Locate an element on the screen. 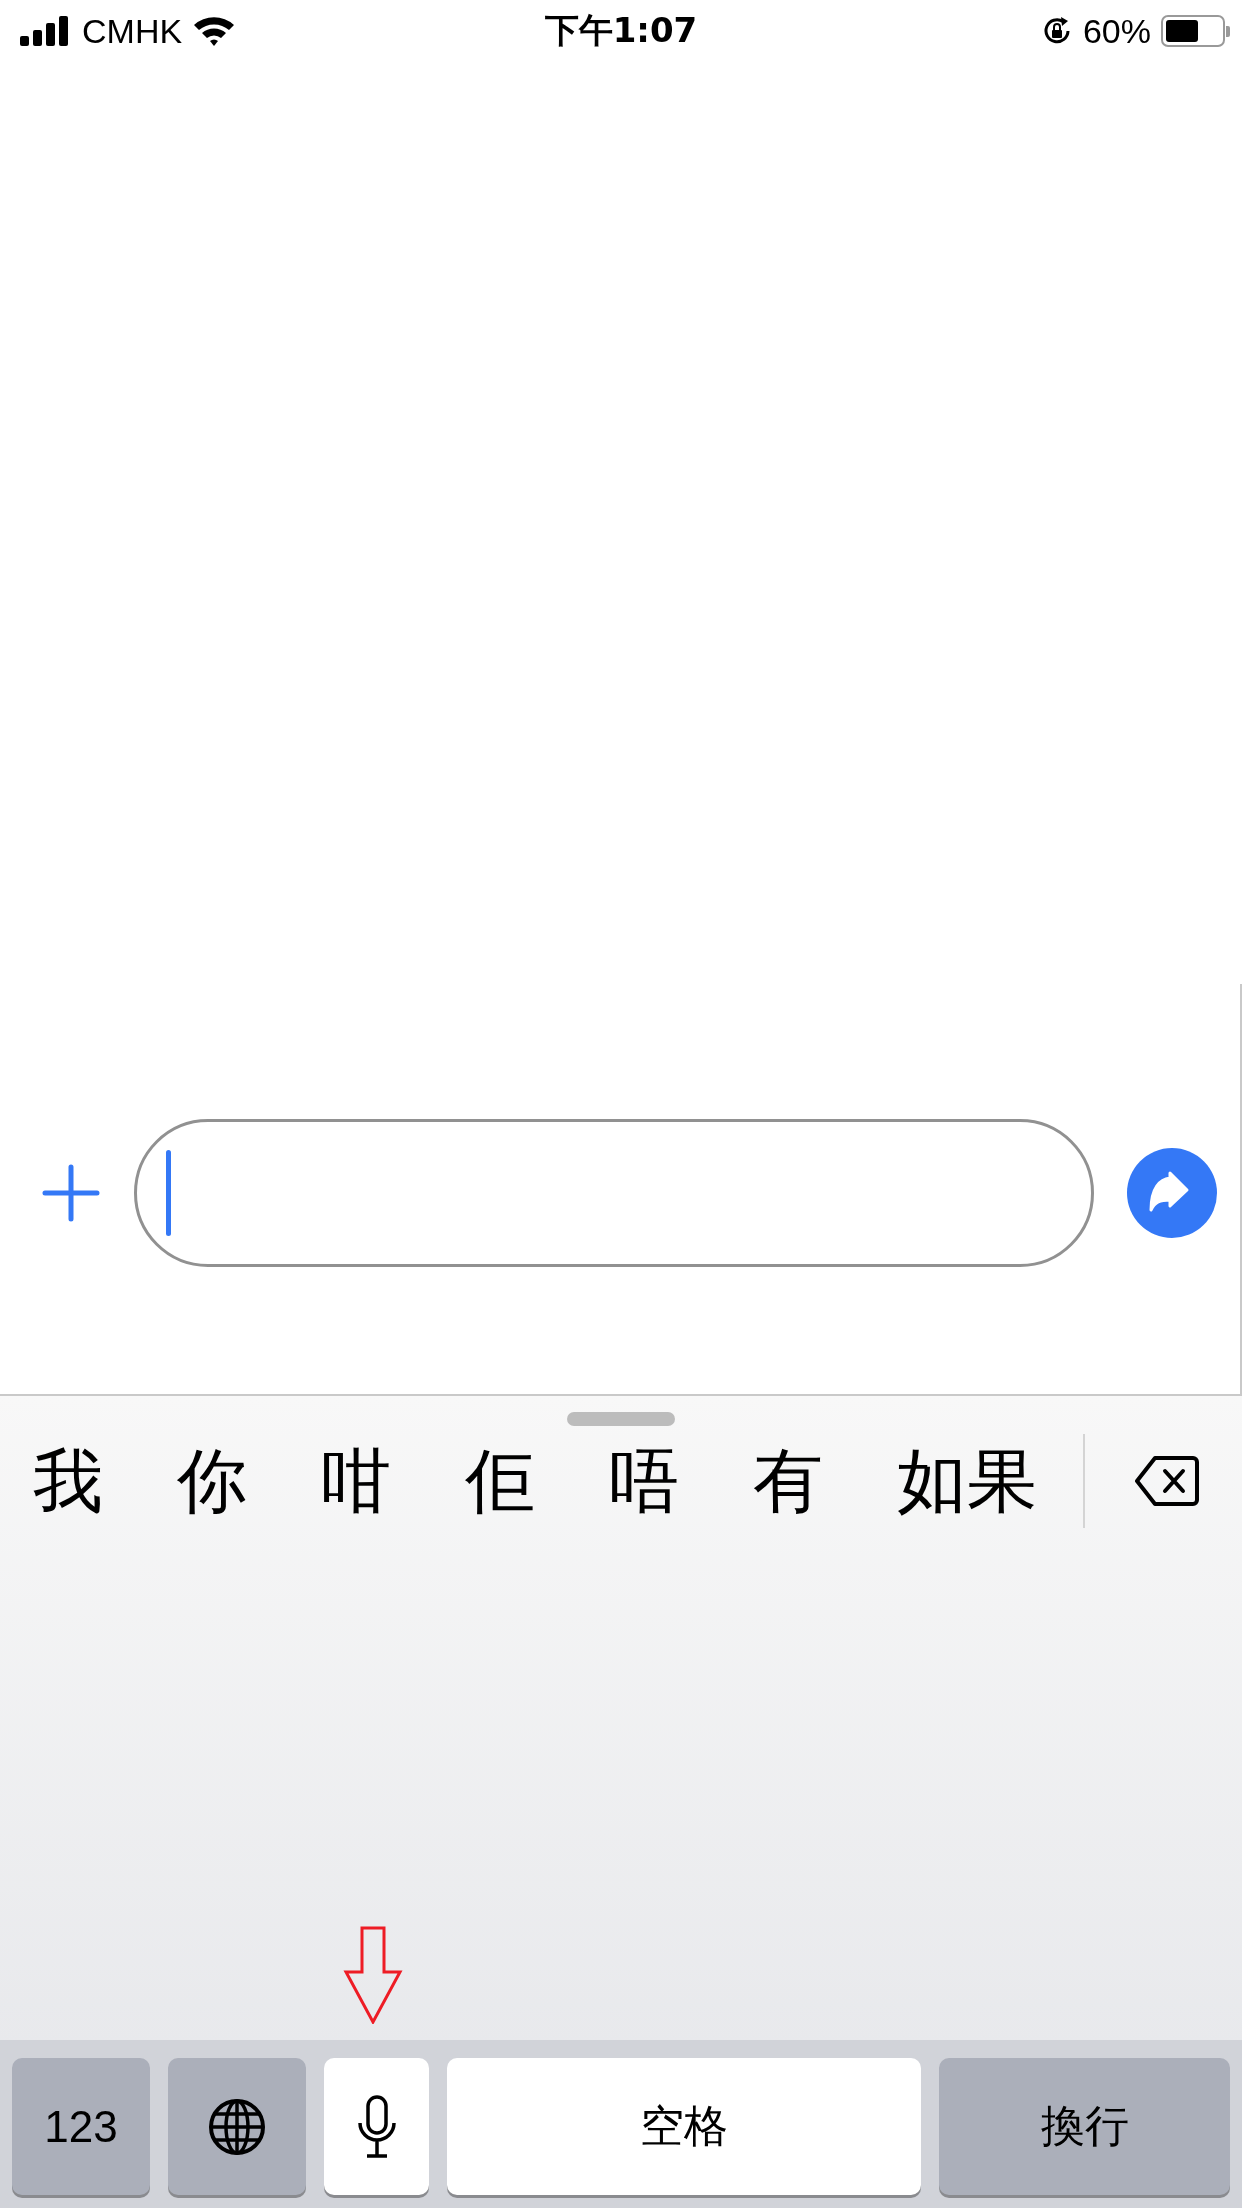 Image resolution: width=1242 pixels, height=2208 pixels. return-key: 換行 is located at coordinates (1084, 2126).